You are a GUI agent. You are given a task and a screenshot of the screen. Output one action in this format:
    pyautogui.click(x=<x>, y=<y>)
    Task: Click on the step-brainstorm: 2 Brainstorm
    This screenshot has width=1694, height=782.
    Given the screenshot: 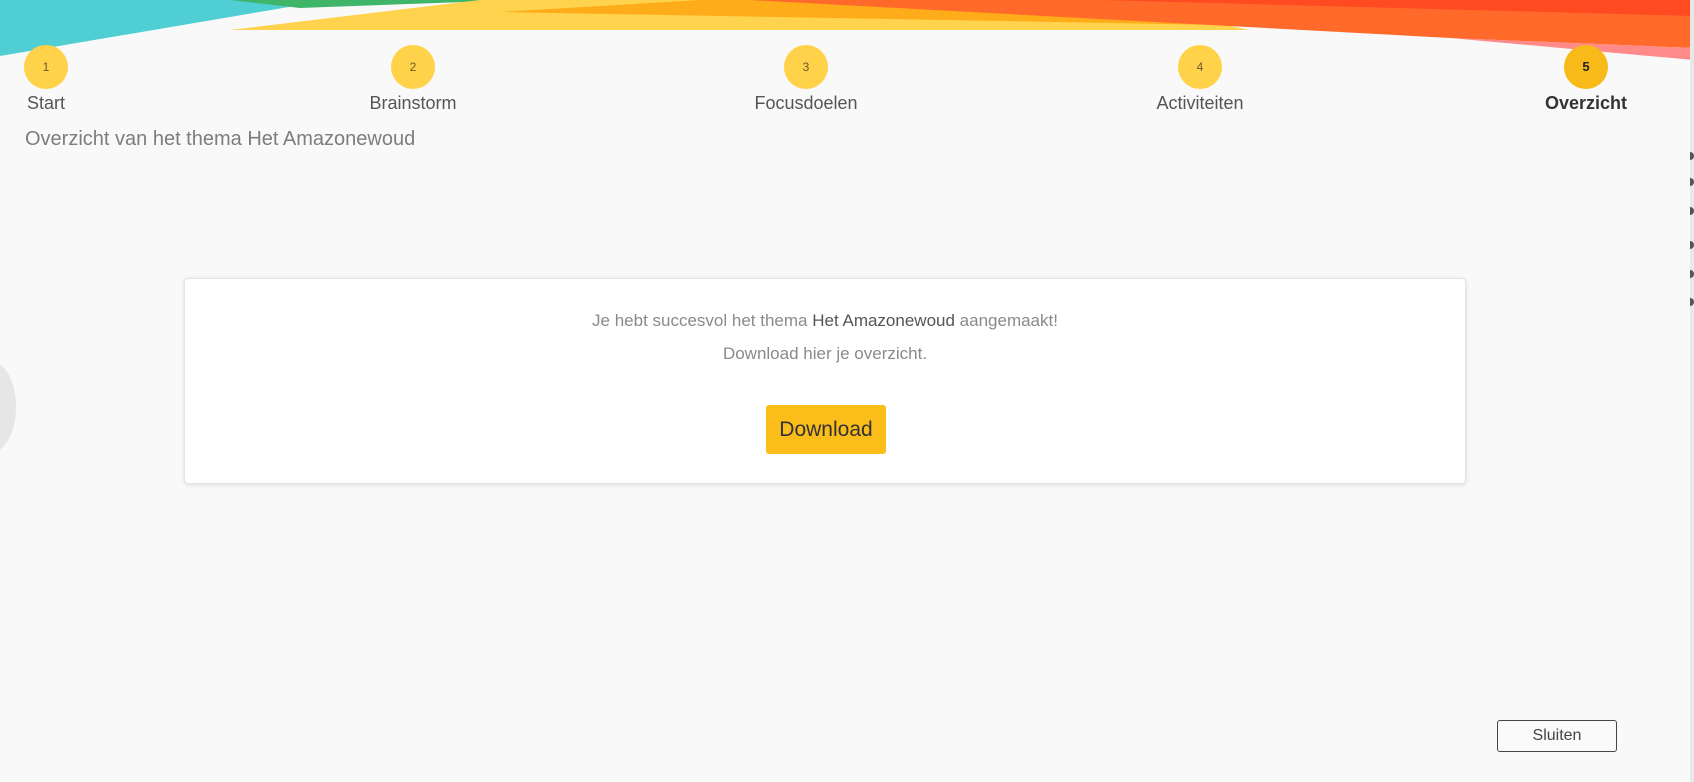 What is the action you would take?
    pyautogui.click(x=413, y=79)
    